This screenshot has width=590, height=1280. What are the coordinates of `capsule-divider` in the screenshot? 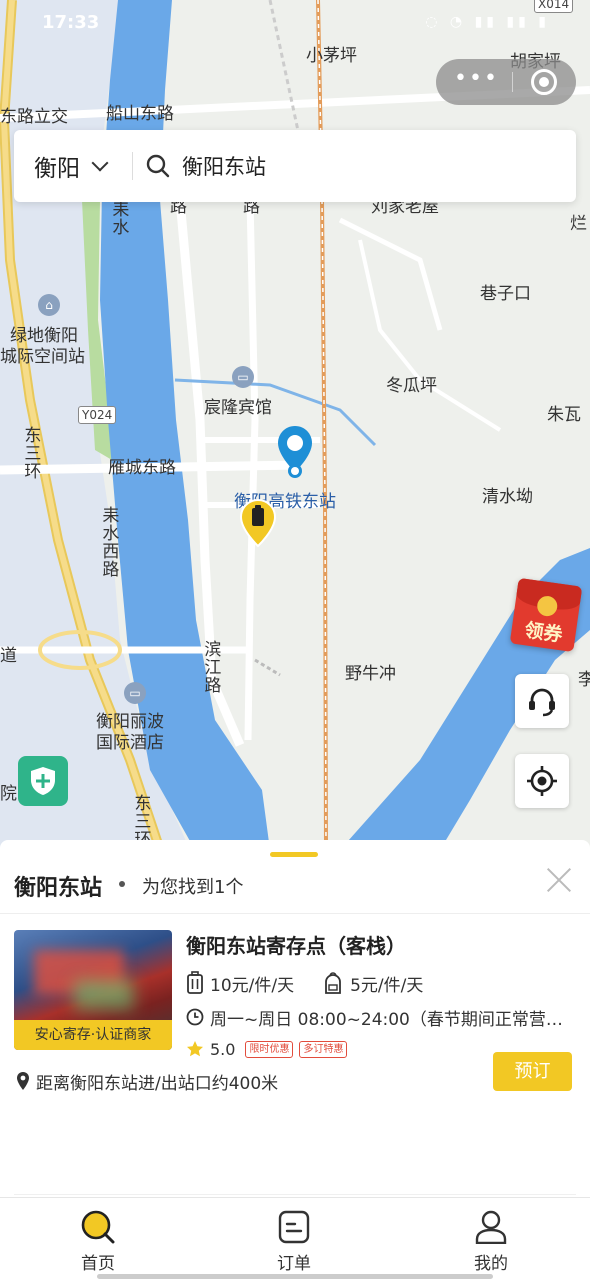 It's located at (512, 82).